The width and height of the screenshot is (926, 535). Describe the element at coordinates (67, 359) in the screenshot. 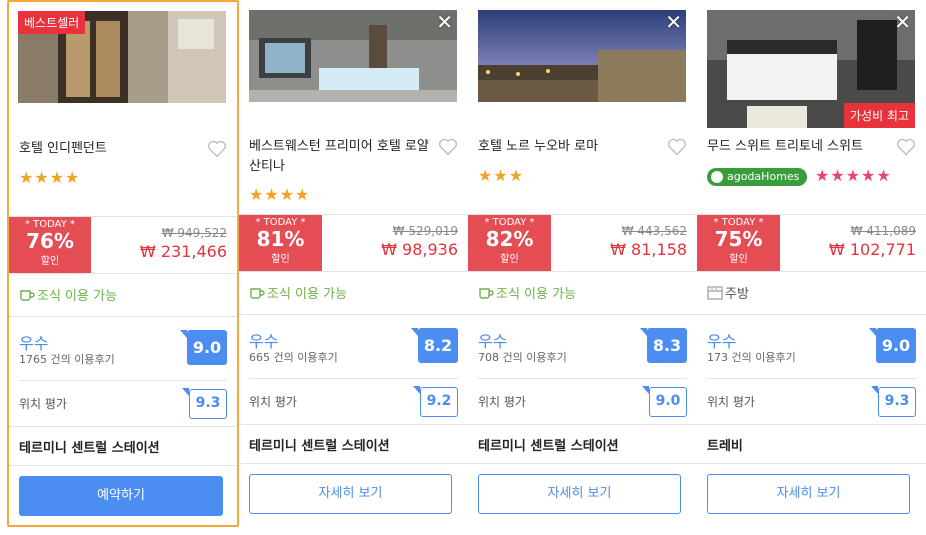

I see `review-count: 1765 건의 이용후기` at that location.